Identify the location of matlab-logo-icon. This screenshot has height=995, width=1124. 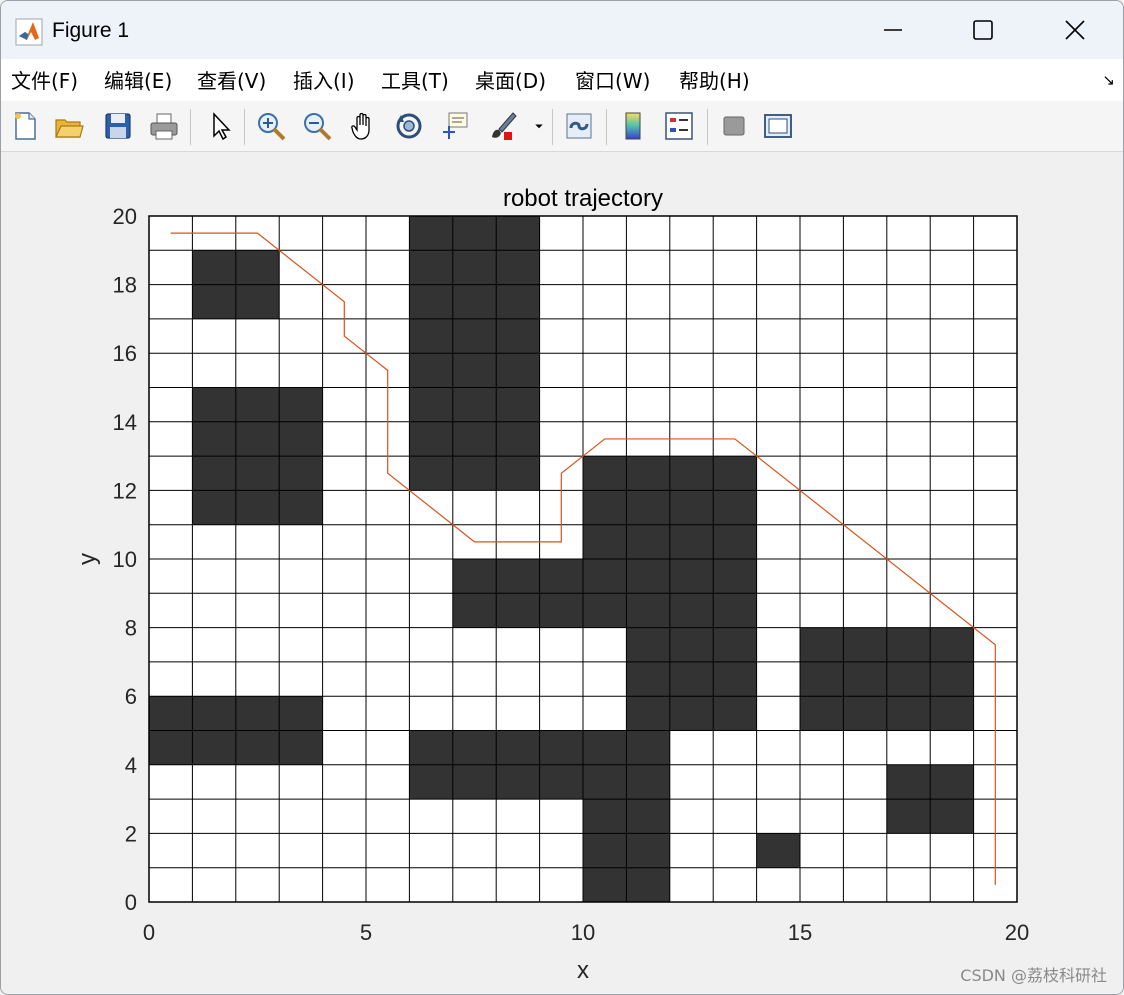
(29, 32).